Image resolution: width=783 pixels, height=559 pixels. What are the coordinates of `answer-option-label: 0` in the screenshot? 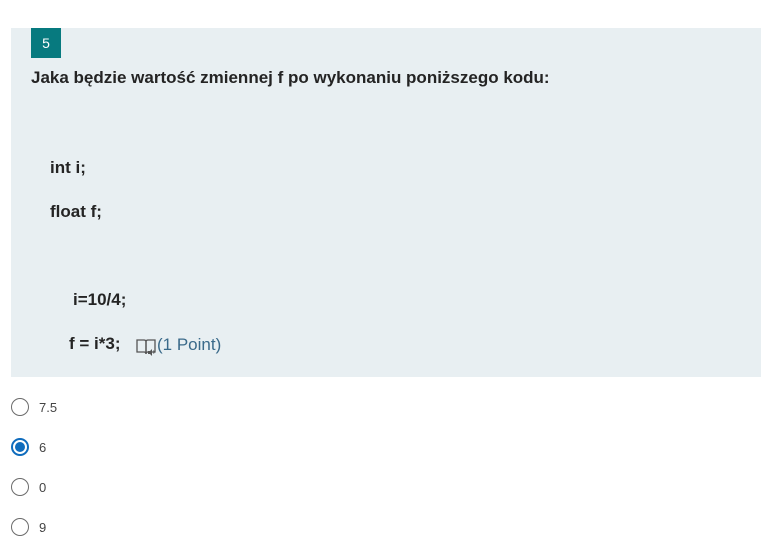 It's located at (43, 487).